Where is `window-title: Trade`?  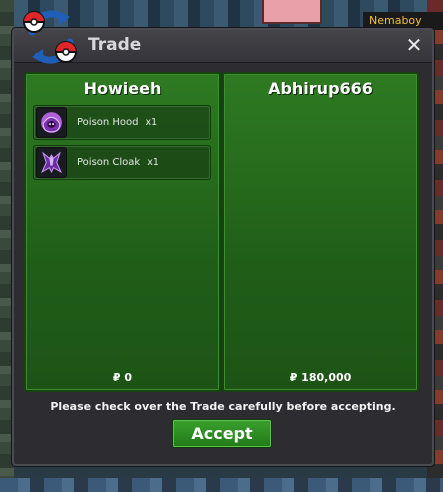 window-title: Trade is located at coordinates (115, 45).